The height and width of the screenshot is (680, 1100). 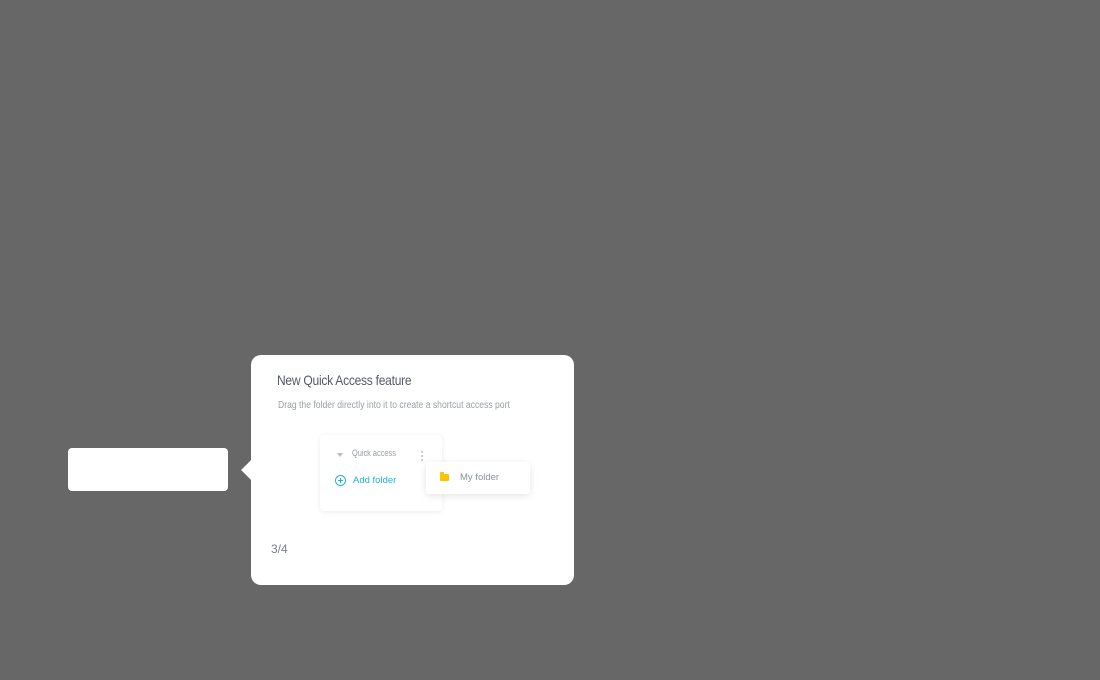 I want to click on plus-circle-icon, so click(x=340, y=480).